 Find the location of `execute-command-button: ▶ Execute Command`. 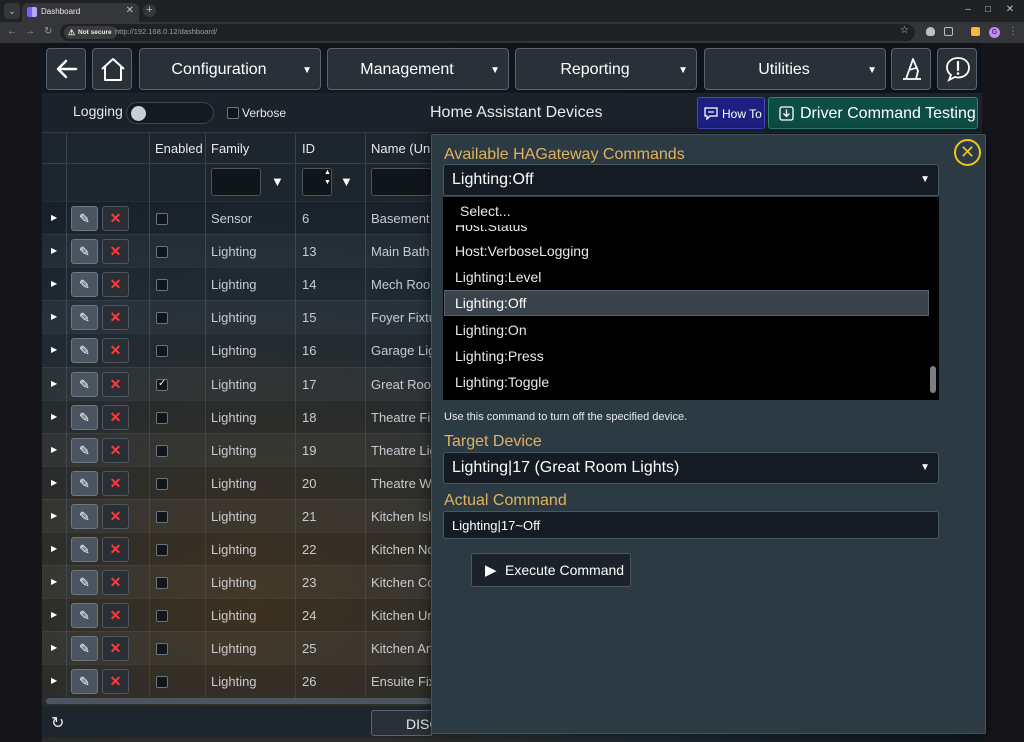

execute-command-button: ▶ Execute Command is located at coordinates (551, 570).